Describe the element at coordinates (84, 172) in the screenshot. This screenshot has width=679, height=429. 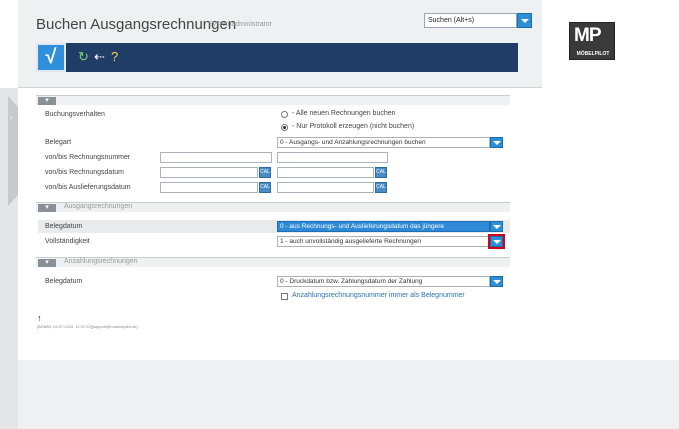
I see `rechnungsdatum-label: von/bis Rechnungsdatum` at that location.